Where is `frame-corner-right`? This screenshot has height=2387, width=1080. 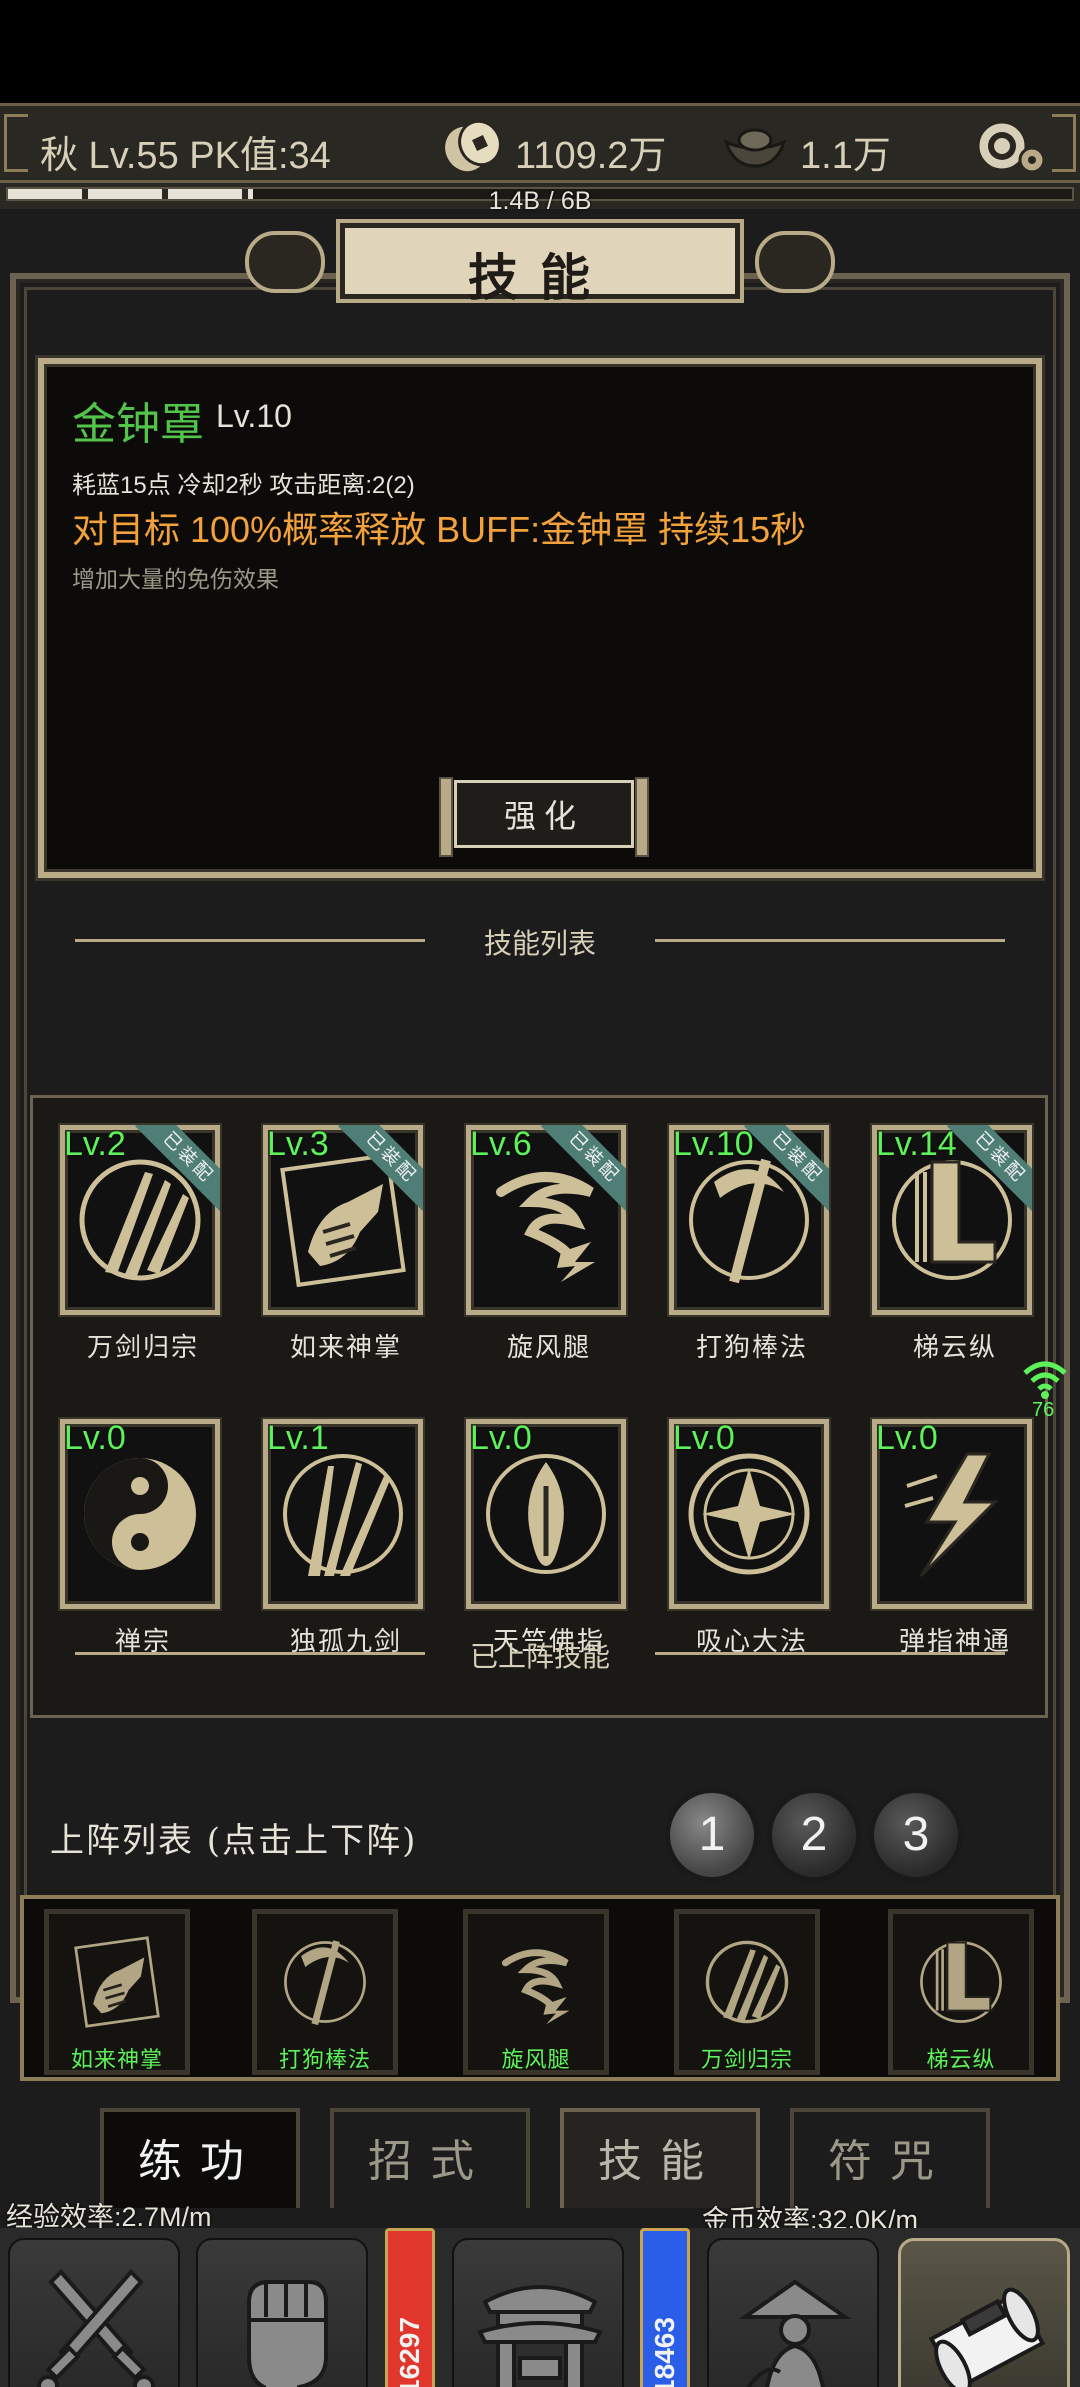 frame-corner-right is located at coordinates (1064, 143).